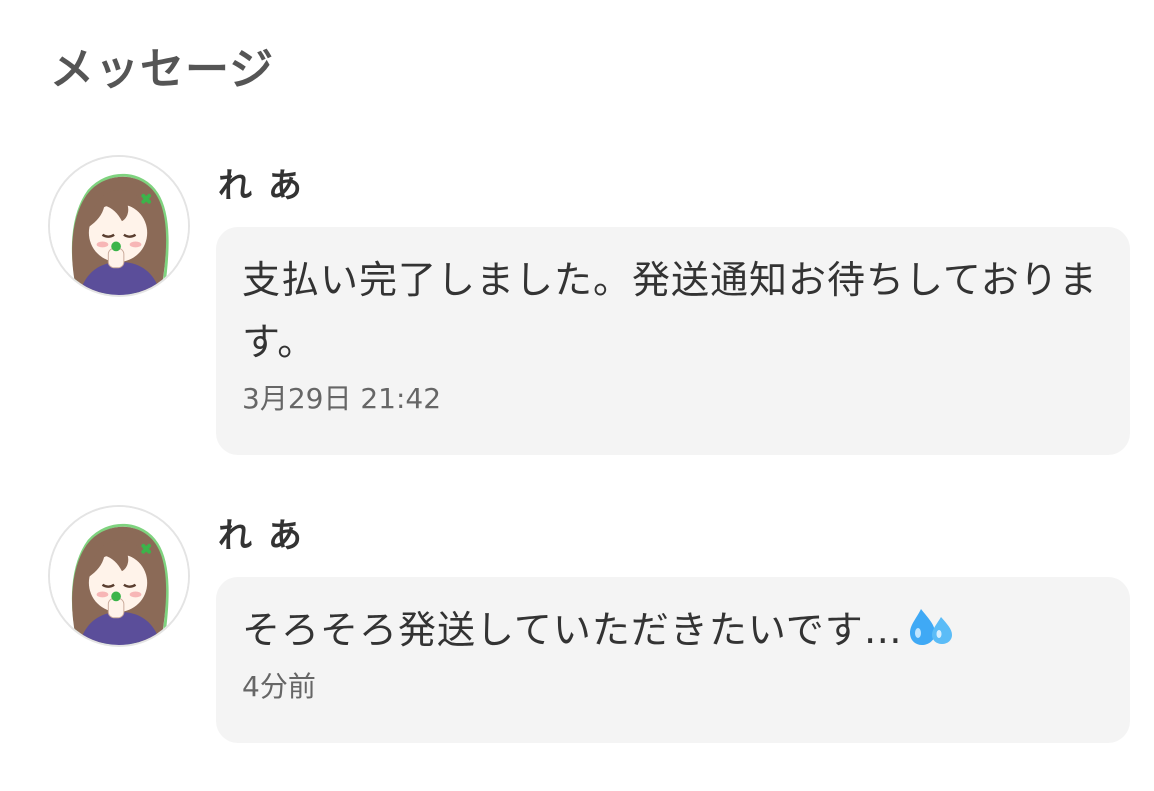 Image resolution: width=1154 pixels, height=791 pixels. I want to click on message-text: 支払い完了しました。発送通知お待ちしております。, so click(670, 311).